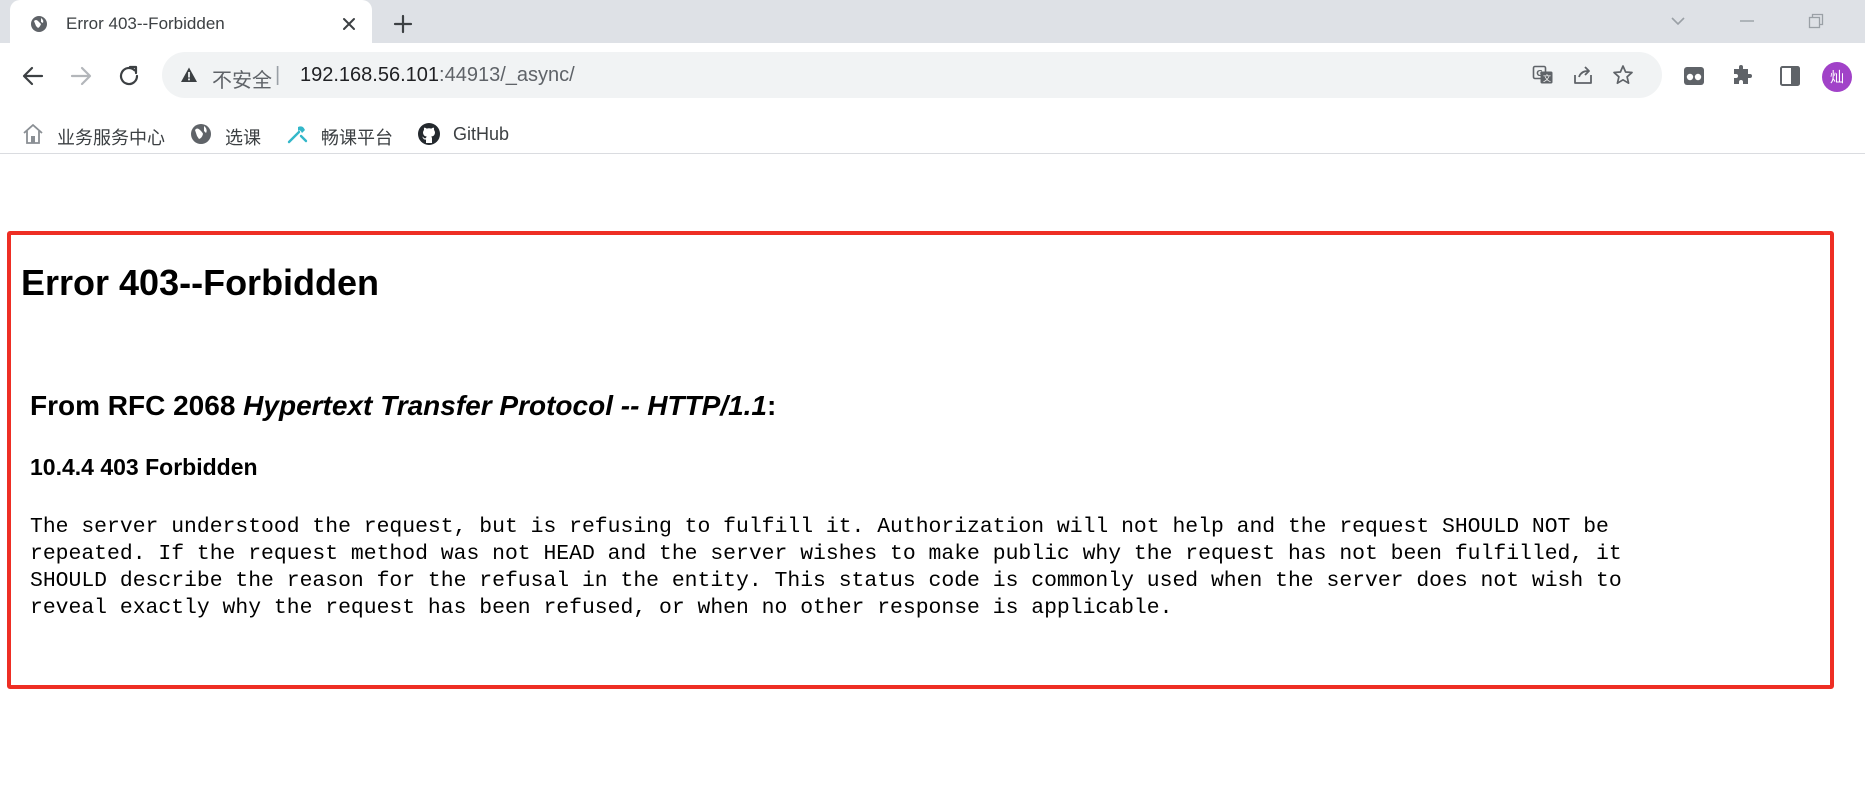  I want to click on restore-icon, so click(1816, 21).